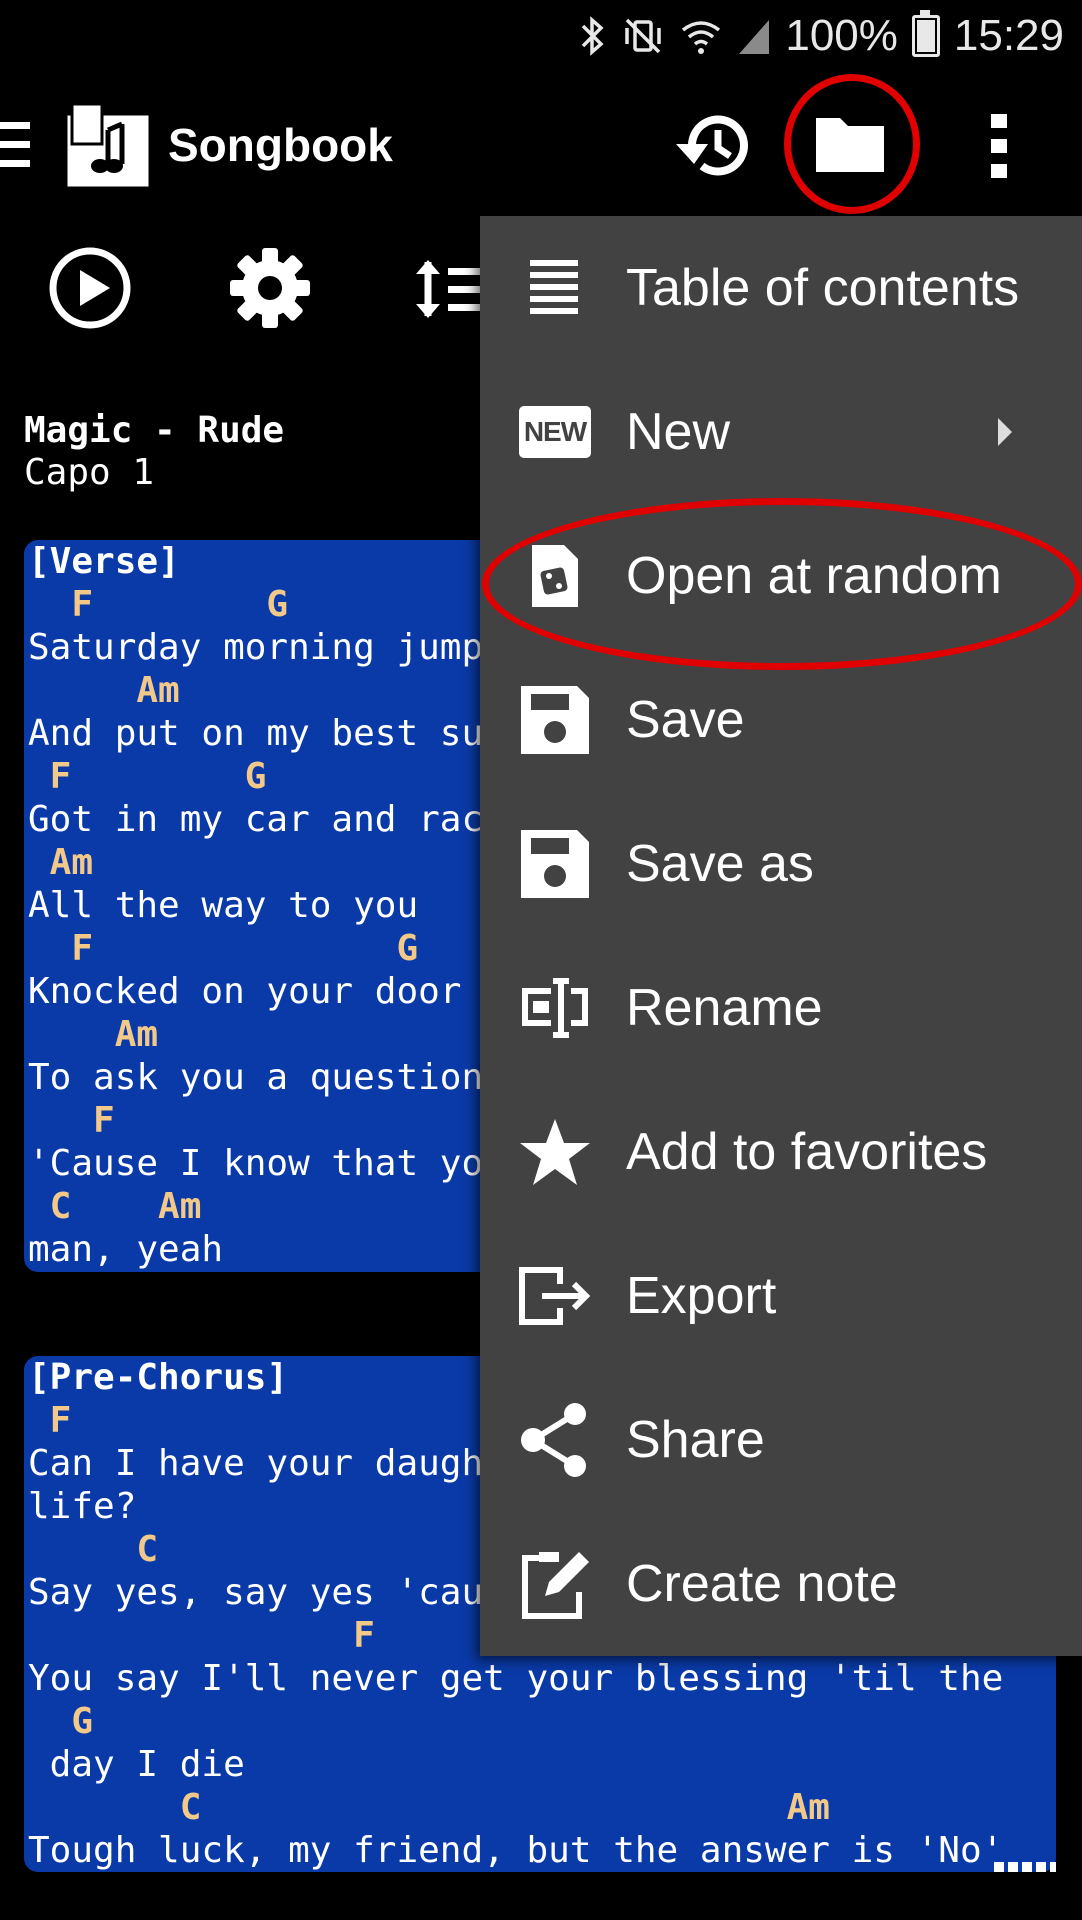 This screenshot has height=1920, width=1082. Describe the element at coordinates (781, 1440) in the screenshot. I see `menu-item-share: Share` at that location.